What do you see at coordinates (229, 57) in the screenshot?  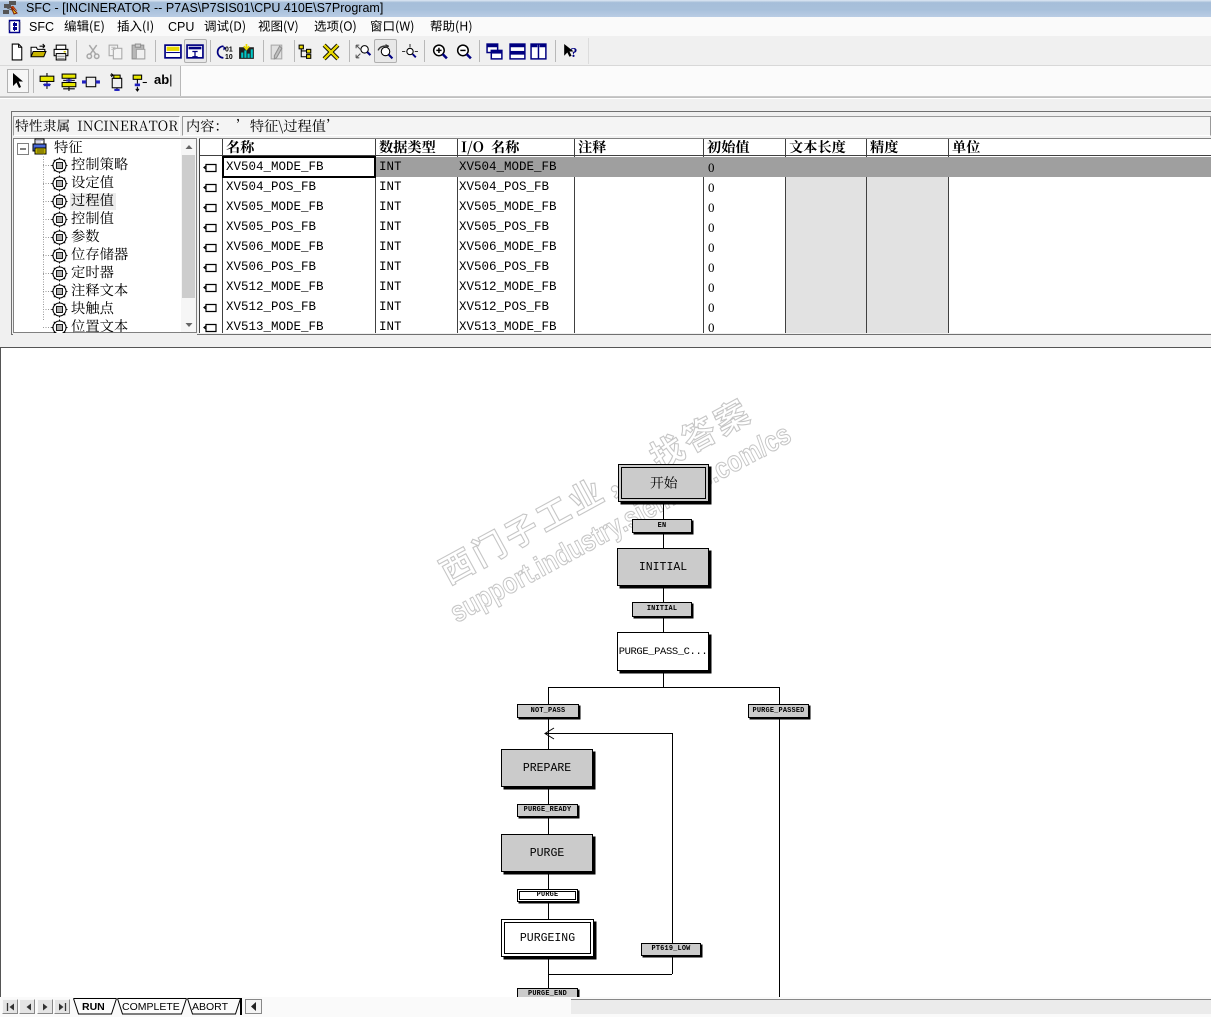 I see `svg-text: 10` at bounding box center [229, 57].